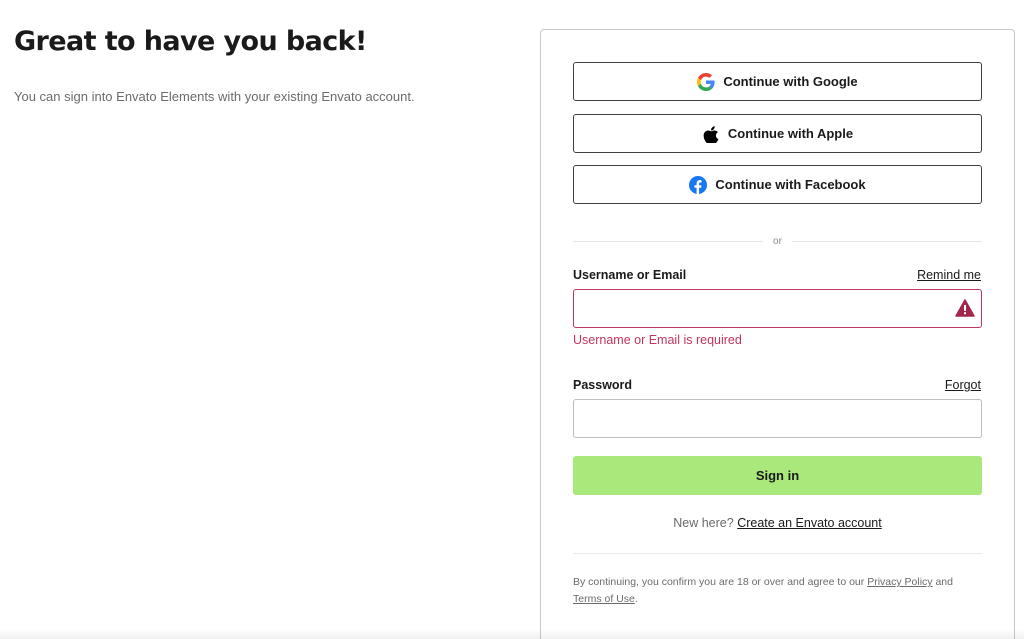 The height and width of the screenshot is (639, 1024). What do you see at coordinates (657, 340) in the screenshot?
I see `username-error: Username or Email is required` at bounding box center [657, 340].